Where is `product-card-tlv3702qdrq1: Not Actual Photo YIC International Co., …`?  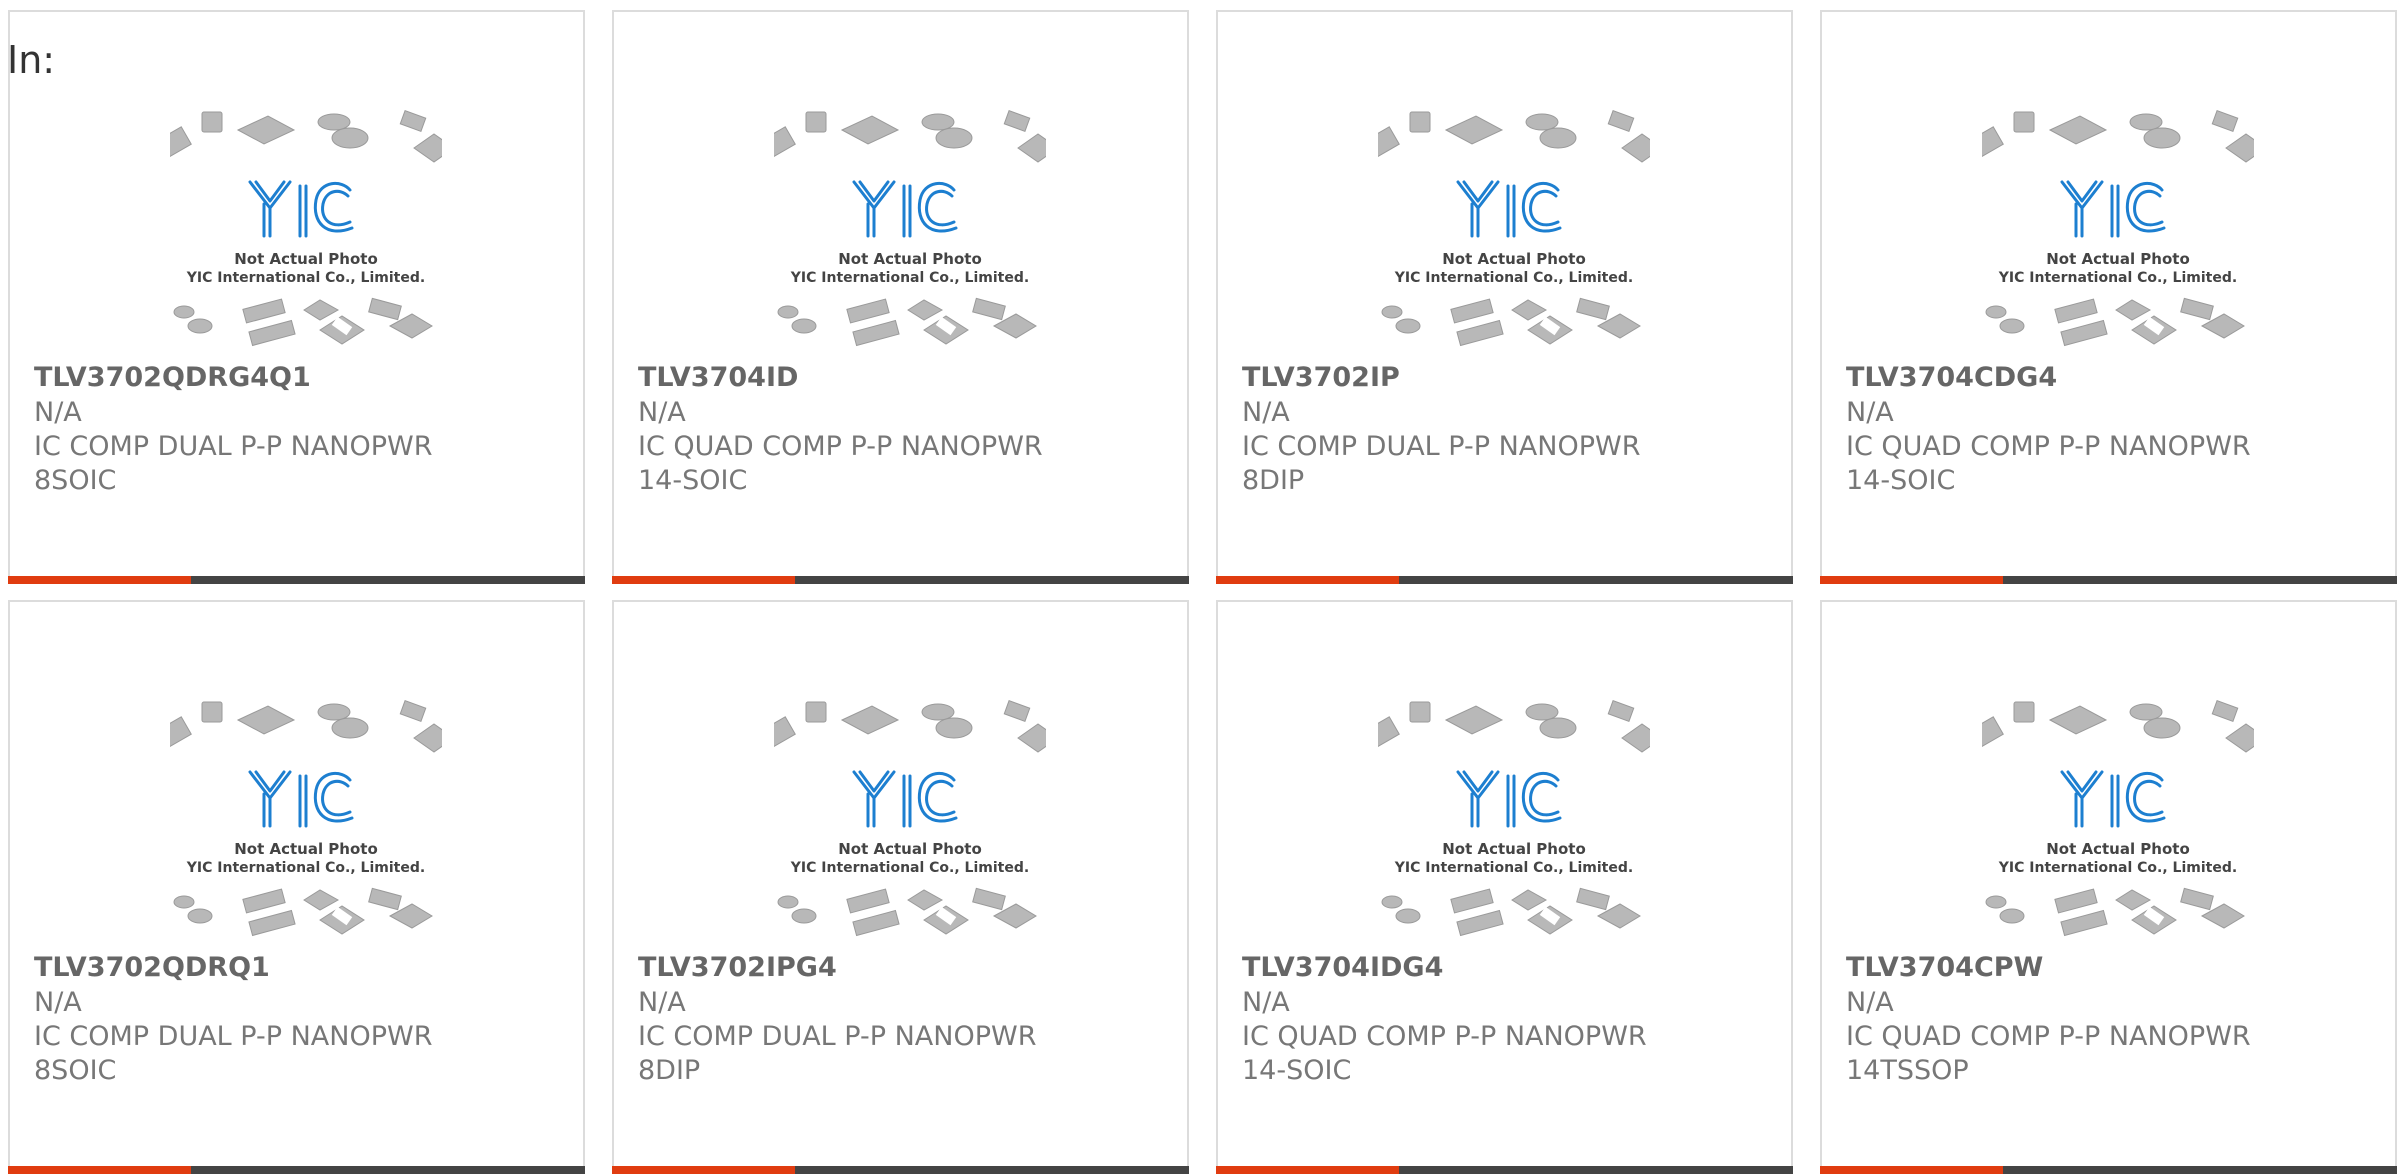 product-card-tlv3702qdrq1: Not Actual Photo YIC International Co., … is located at coordinates (296, 887).